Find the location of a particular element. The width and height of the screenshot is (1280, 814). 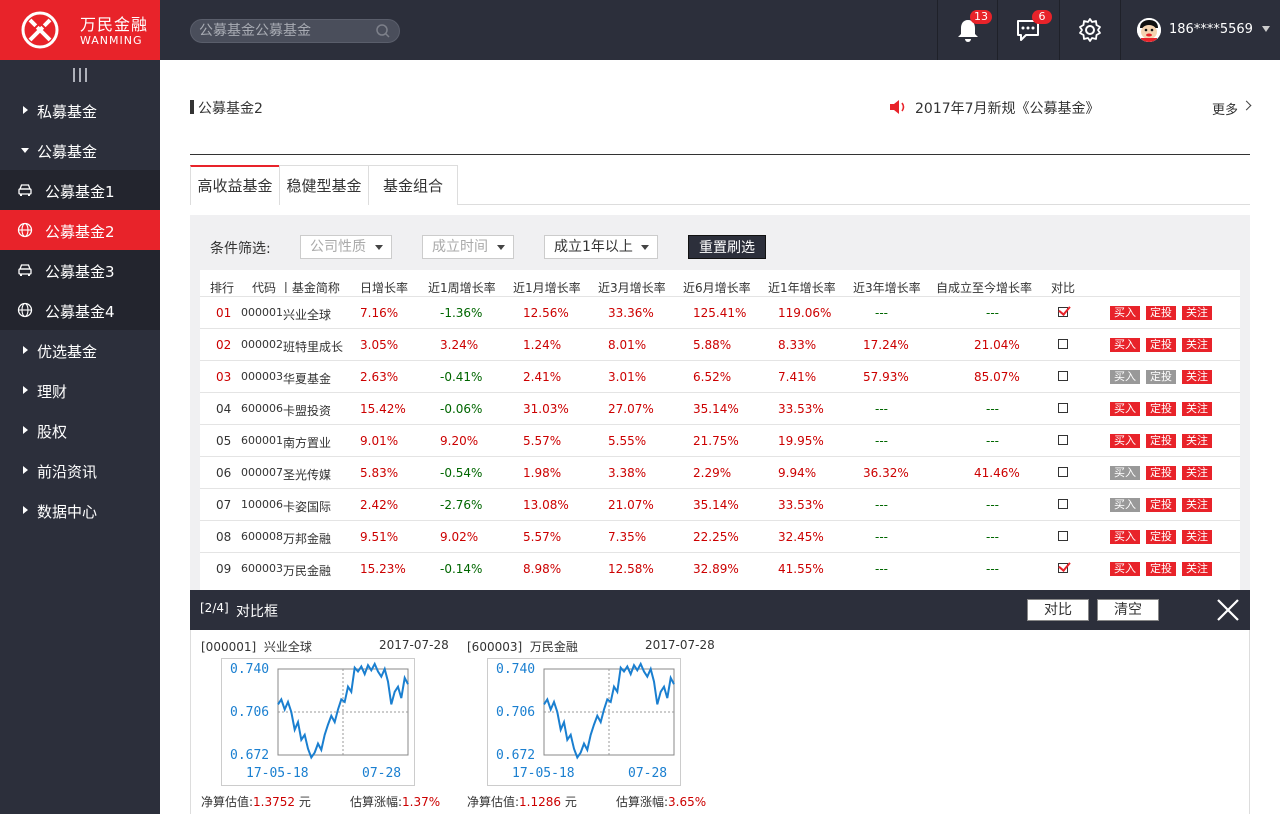

cell-fund-name: 万邦金融 is located at coordinates (307, 538).